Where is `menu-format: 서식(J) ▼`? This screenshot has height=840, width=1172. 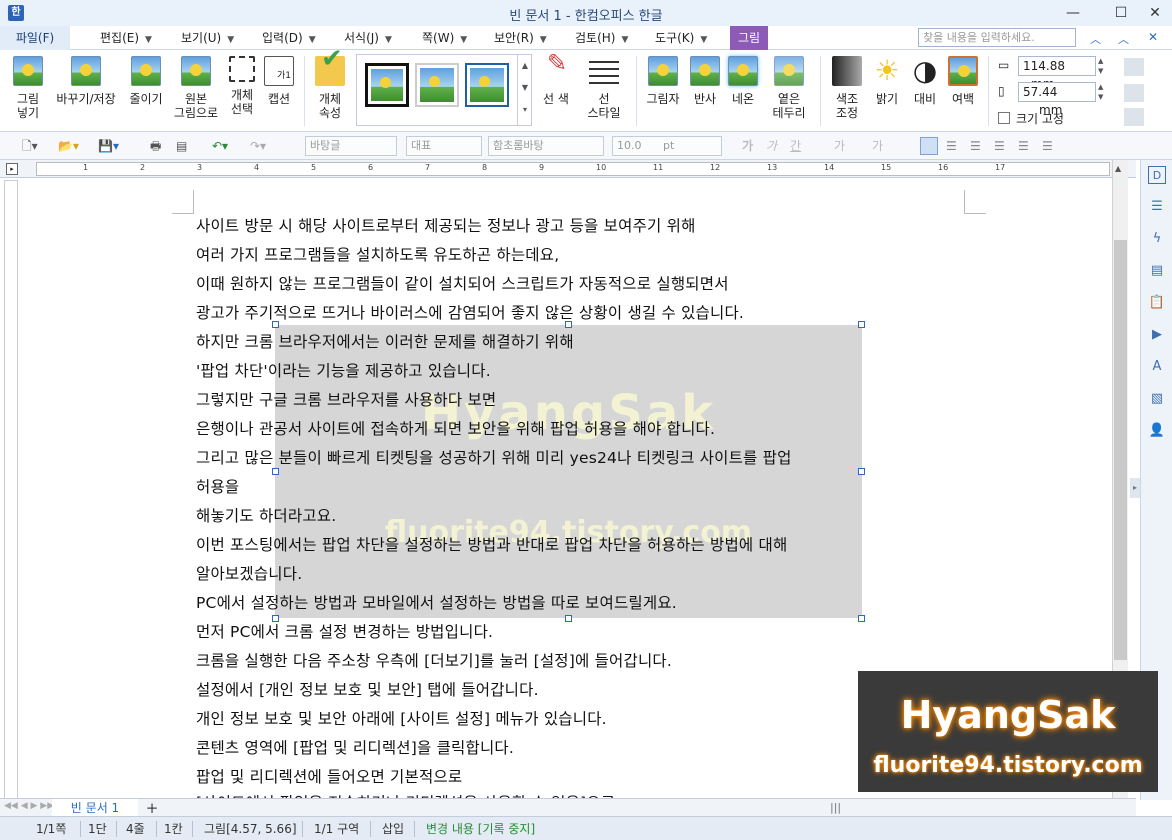 menu-format: 서식(J) ▼ is located at coordinates (368, 38).